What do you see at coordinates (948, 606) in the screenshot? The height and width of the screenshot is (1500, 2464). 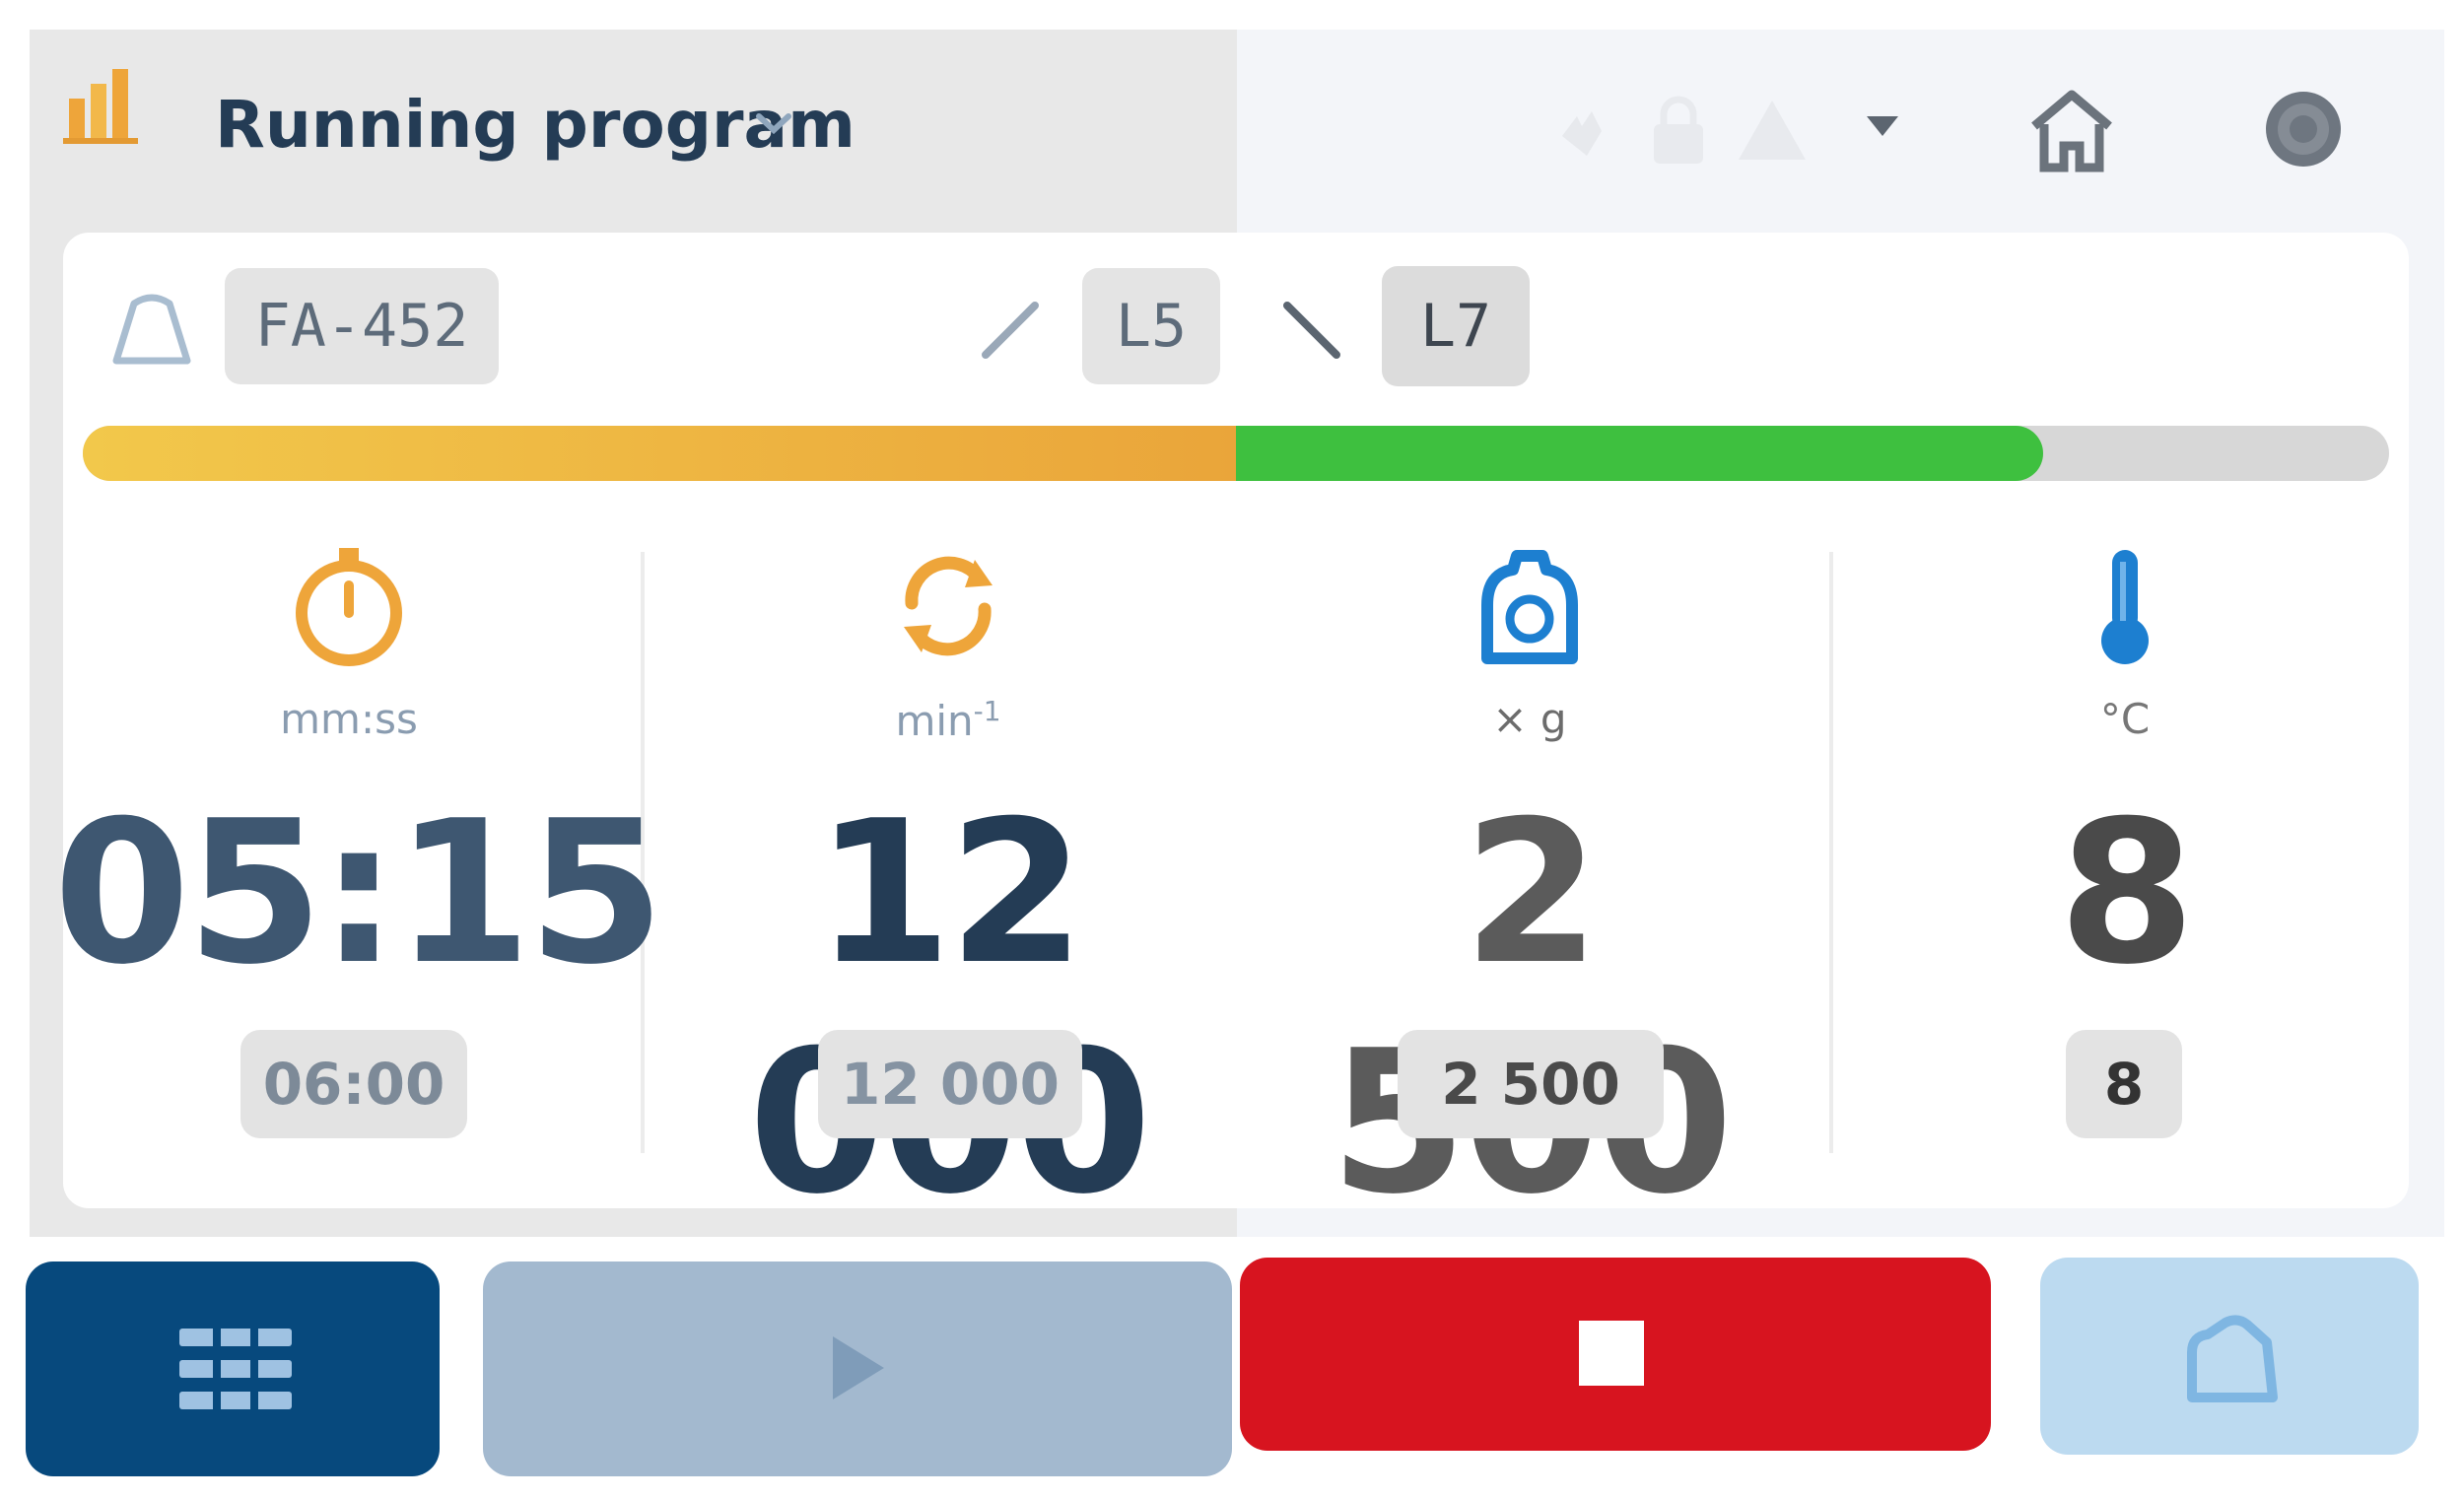 I see `rotation-icon` at bounding box center [948, 606].